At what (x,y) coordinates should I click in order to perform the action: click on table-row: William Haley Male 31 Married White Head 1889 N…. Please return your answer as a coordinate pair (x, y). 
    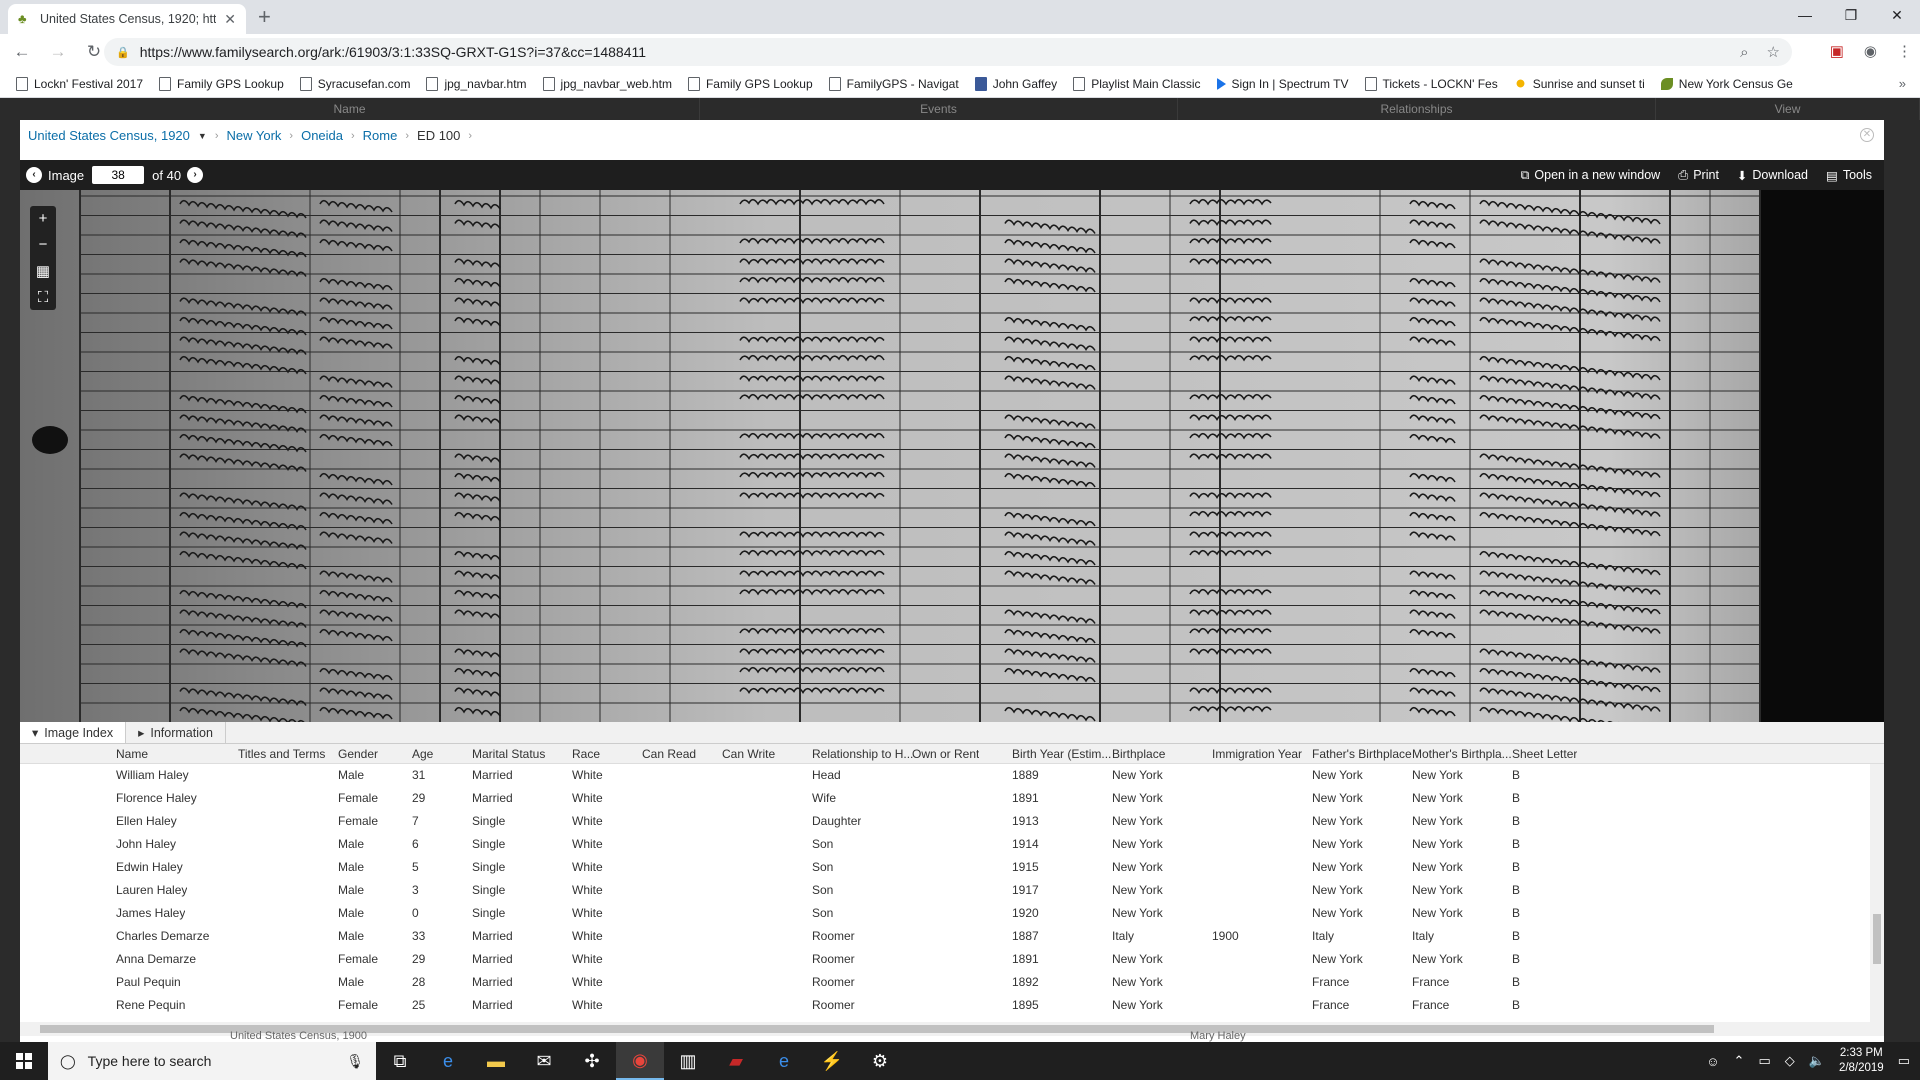
    Looking at the image, I should click on (944, 775).